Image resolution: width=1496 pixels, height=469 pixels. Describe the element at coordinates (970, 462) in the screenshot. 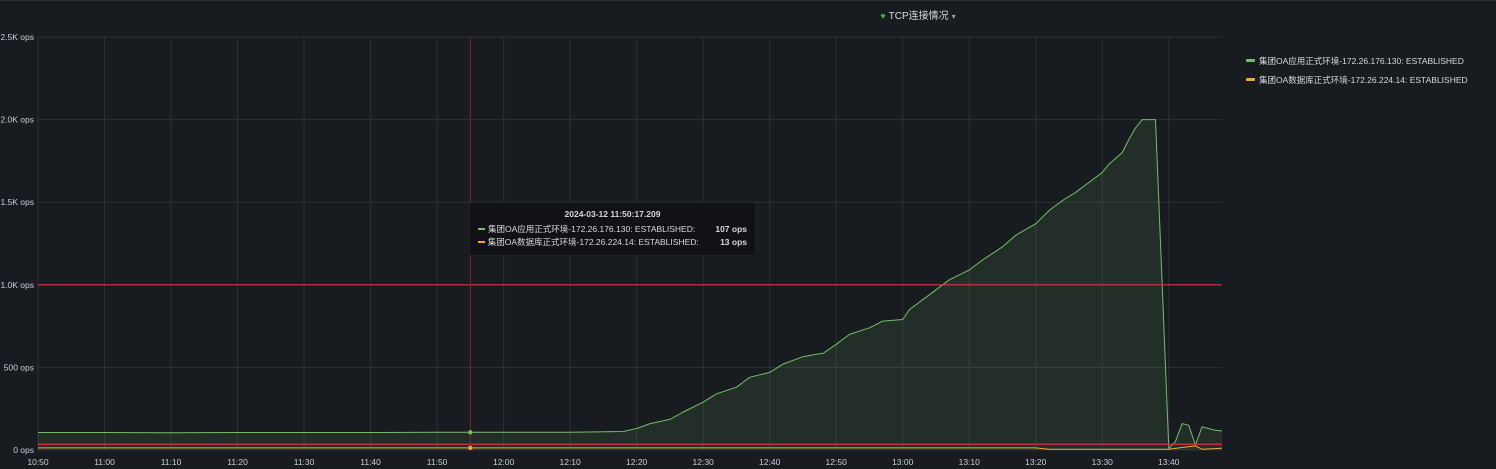

I see `x-tick-label: 13:10` at that location.